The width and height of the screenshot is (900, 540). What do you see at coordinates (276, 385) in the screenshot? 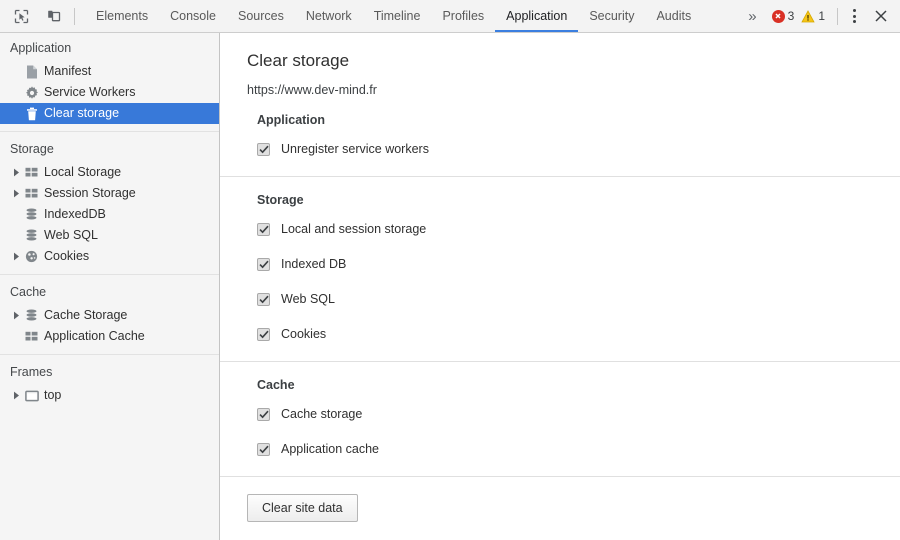
I see `group-title: Cache` at bounding box center [276, 385].